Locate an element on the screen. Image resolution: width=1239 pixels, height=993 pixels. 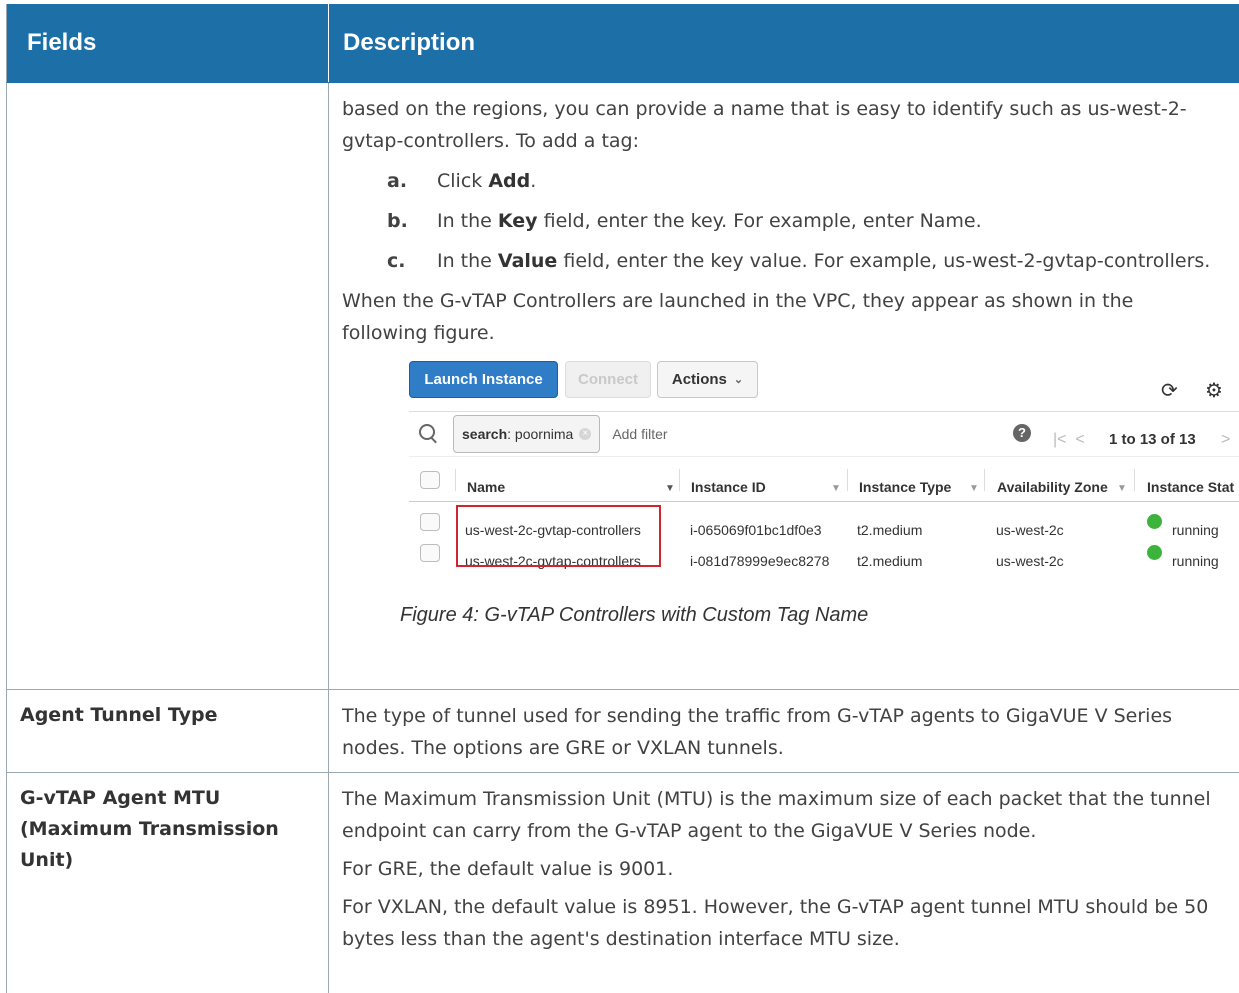
column-header-availability-zone: Availability Zone is located at coordinates (1052, 487).